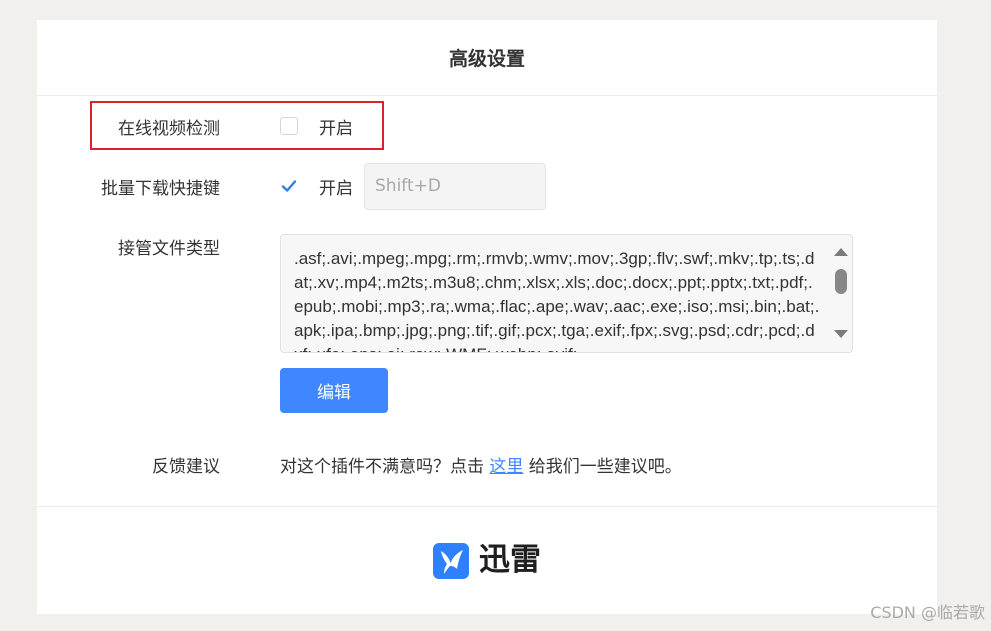 The width and height of the screenshot is (991, 631). What do you see at coordinates (169, 249) in the screenshot?
I see `file-types-label: 接管文件类型` at bounding box center [169, 249].